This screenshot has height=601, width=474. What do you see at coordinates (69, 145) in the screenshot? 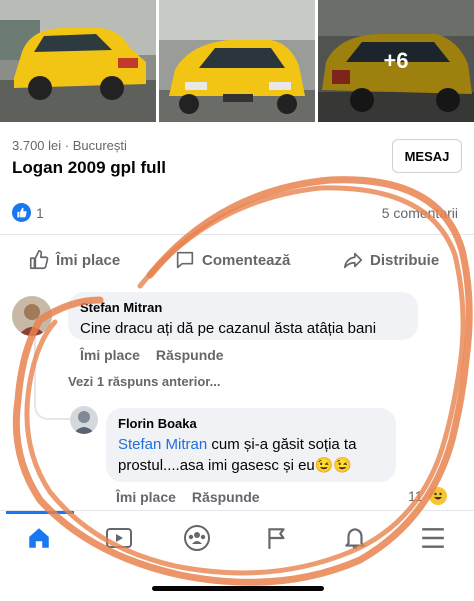
I see `price-location: 3.700 lei · București` at bounding box center [69, 145].